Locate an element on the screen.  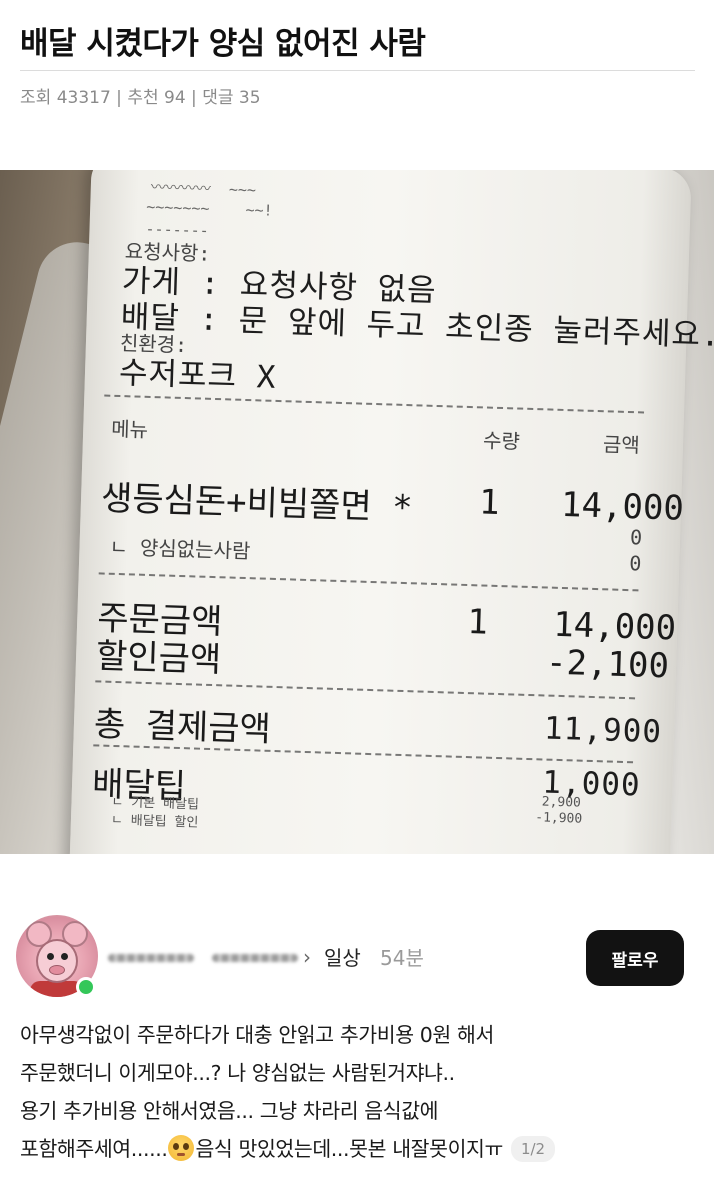
receipt-discount-label: 할인금액 is located at coordinates (158, 658).